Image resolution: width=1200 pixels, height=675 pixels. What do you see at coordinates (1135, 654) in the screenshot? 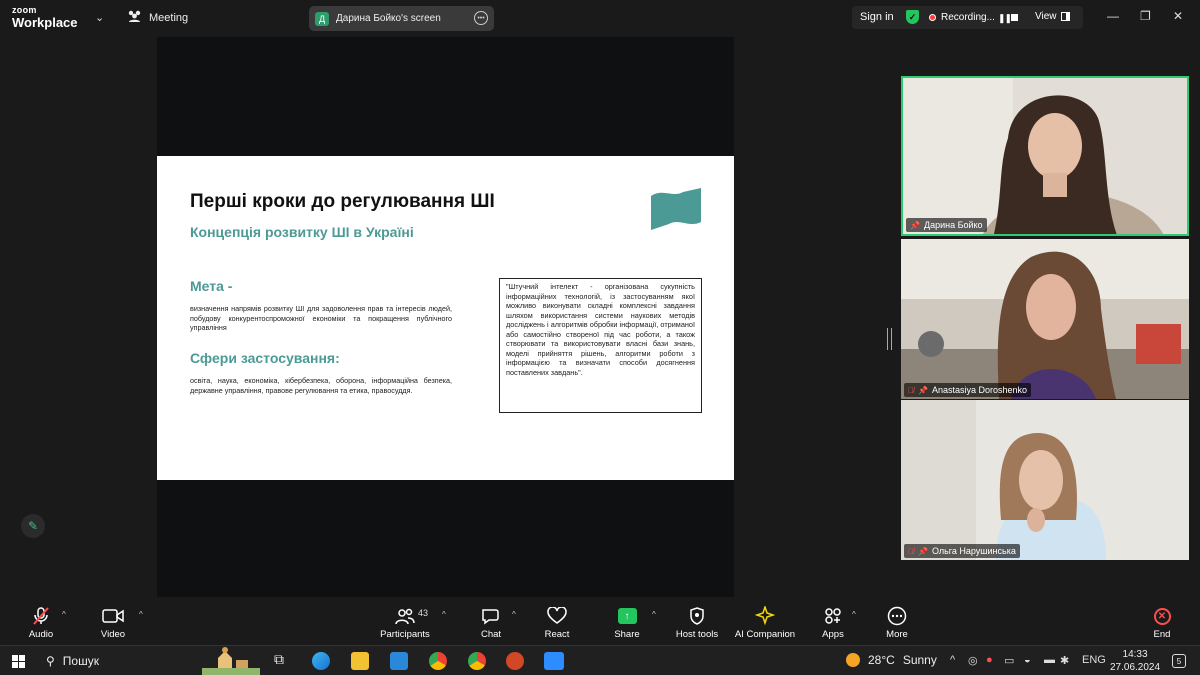
I see `clock-time: 14:33` at bounding box center [1135, 654].